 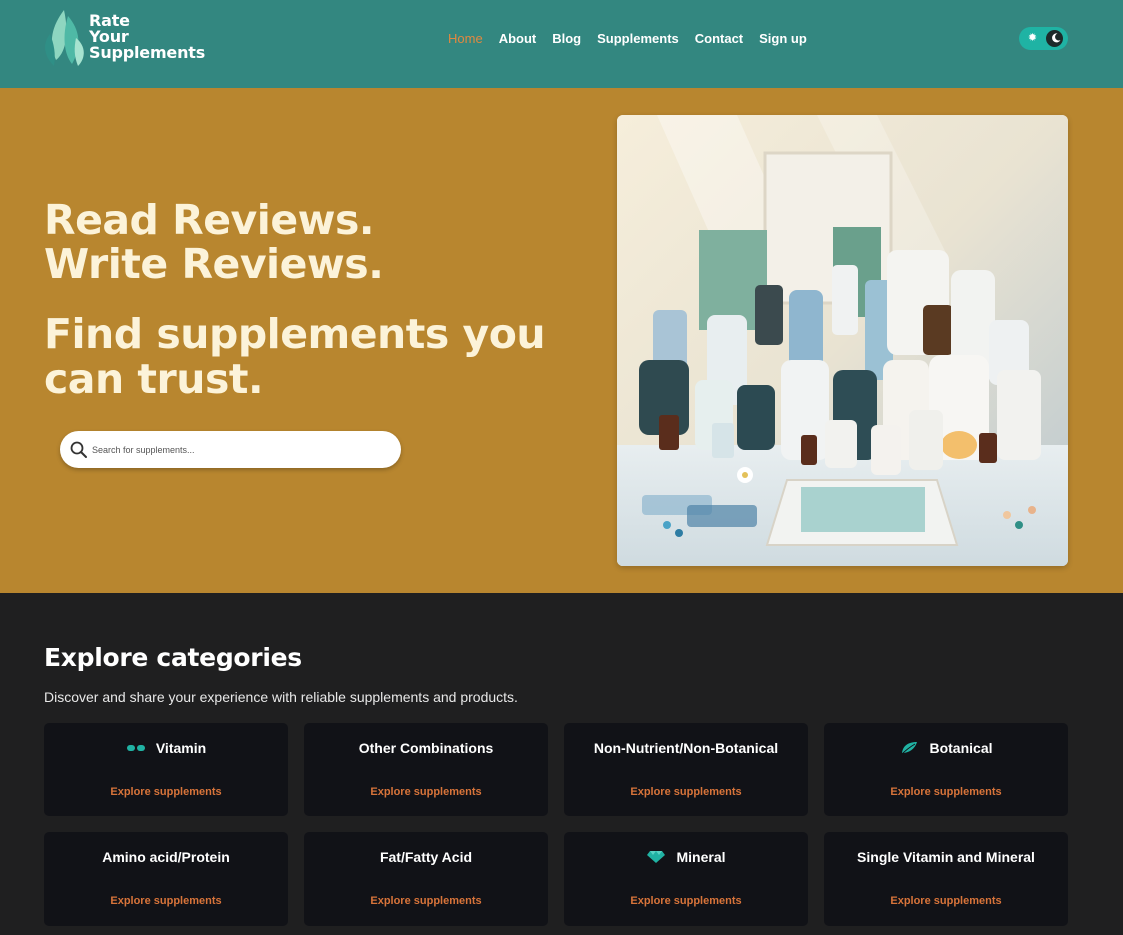 What do you see at coordinates (166, 879) in the screenshot?
I see `category-card-amino-acid: Amino acid/Protein Explore supplements` at bounding box center [166, 879].